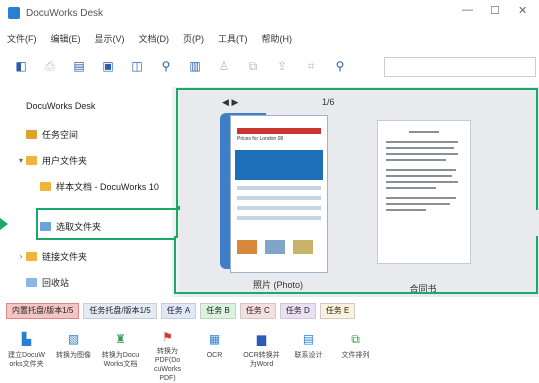 The height and width of the screenshot is (383, 539). I want to click on toolbar: ◧ ⎙ ▤ ▣ ◫ ⚲ ▥ ♙ ⧉ ⇪ ⌗ ⚲, so click(269, 66).